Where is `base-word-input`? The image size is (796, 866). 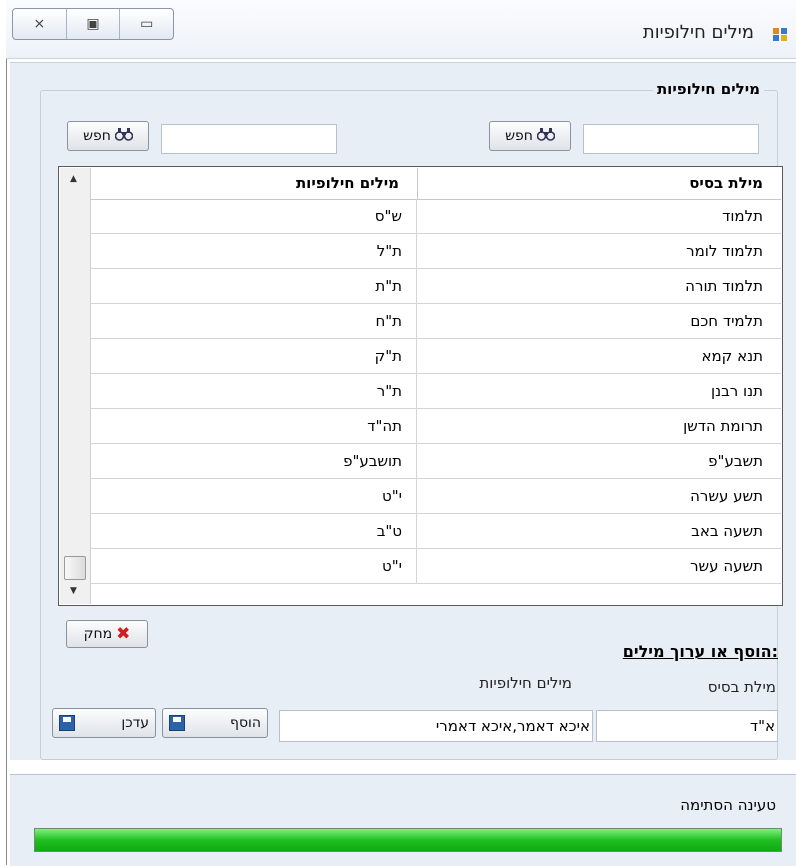
base-word-input is located at coordinates (687, 726).